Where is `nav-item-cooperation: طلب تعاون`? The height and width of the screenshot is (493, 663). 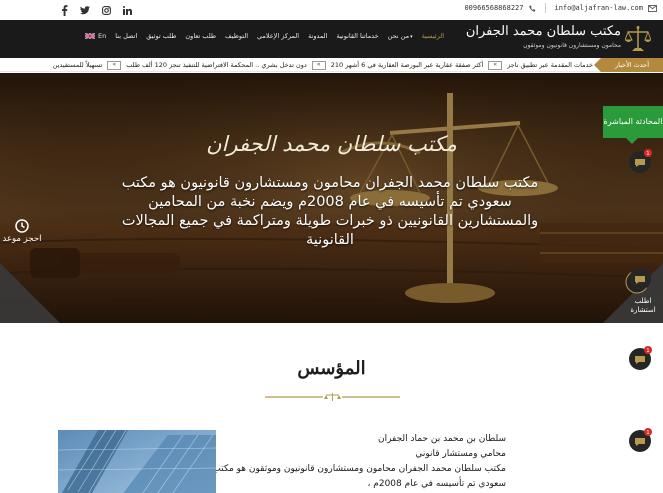
nav-item-cooperation: طلب تعاون is located at coordinates (200, 36).